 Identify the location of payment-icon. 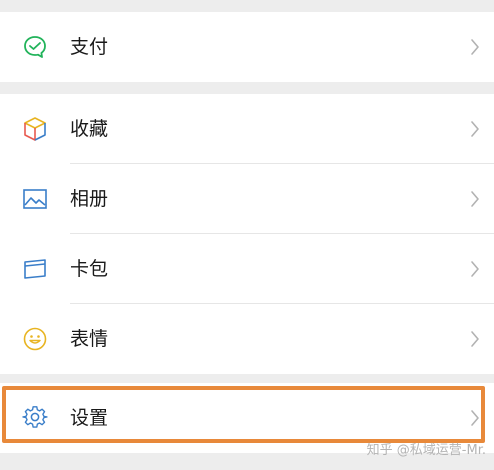
(35, 47).